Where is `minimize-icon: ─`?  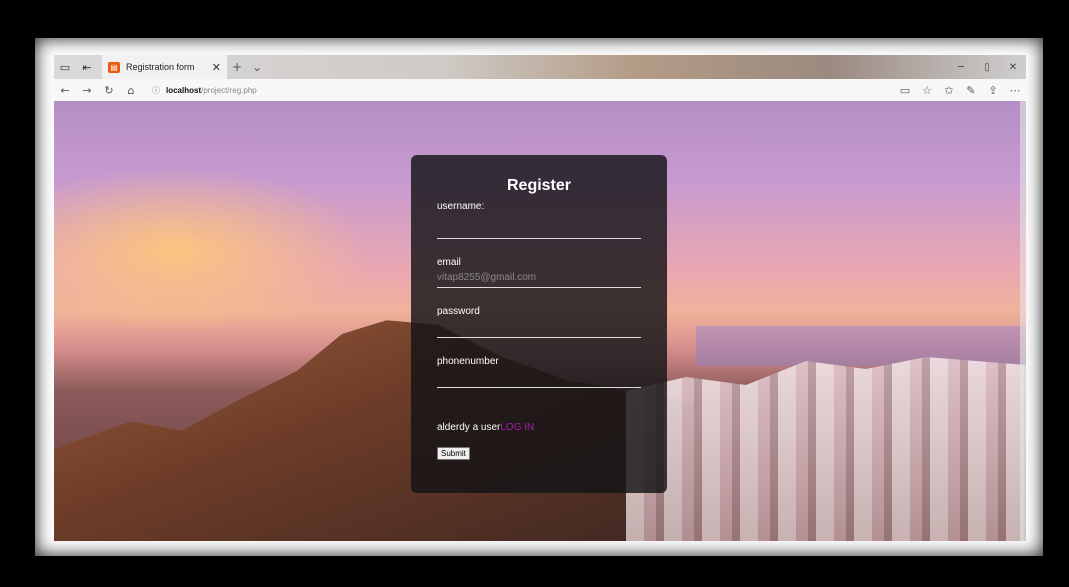
minimize-icon: ─ is located at coordinates (961, 67).